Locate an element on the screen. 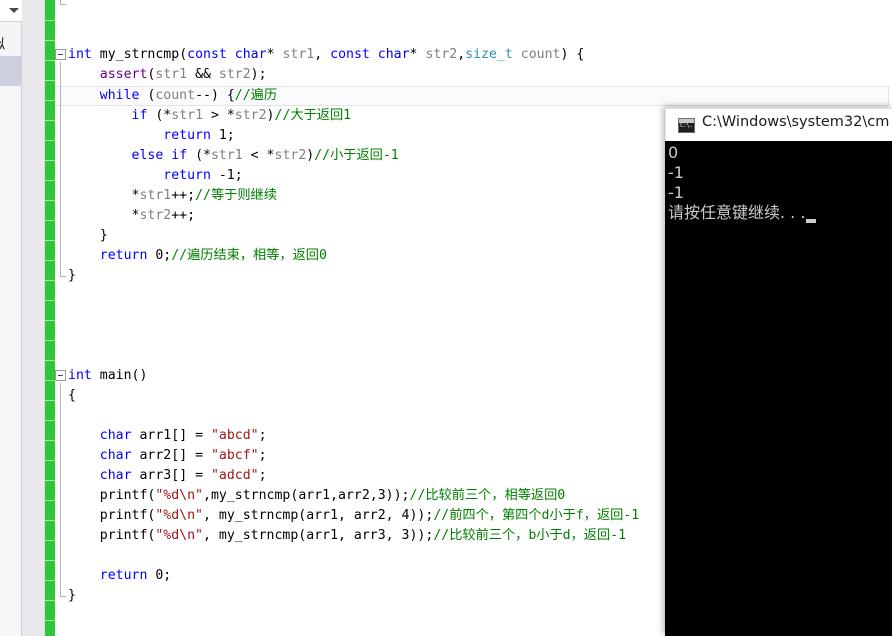 Image resolution: width=892 pixels, height=636 pixels. code-token: if is located at coordinates (139, 115).